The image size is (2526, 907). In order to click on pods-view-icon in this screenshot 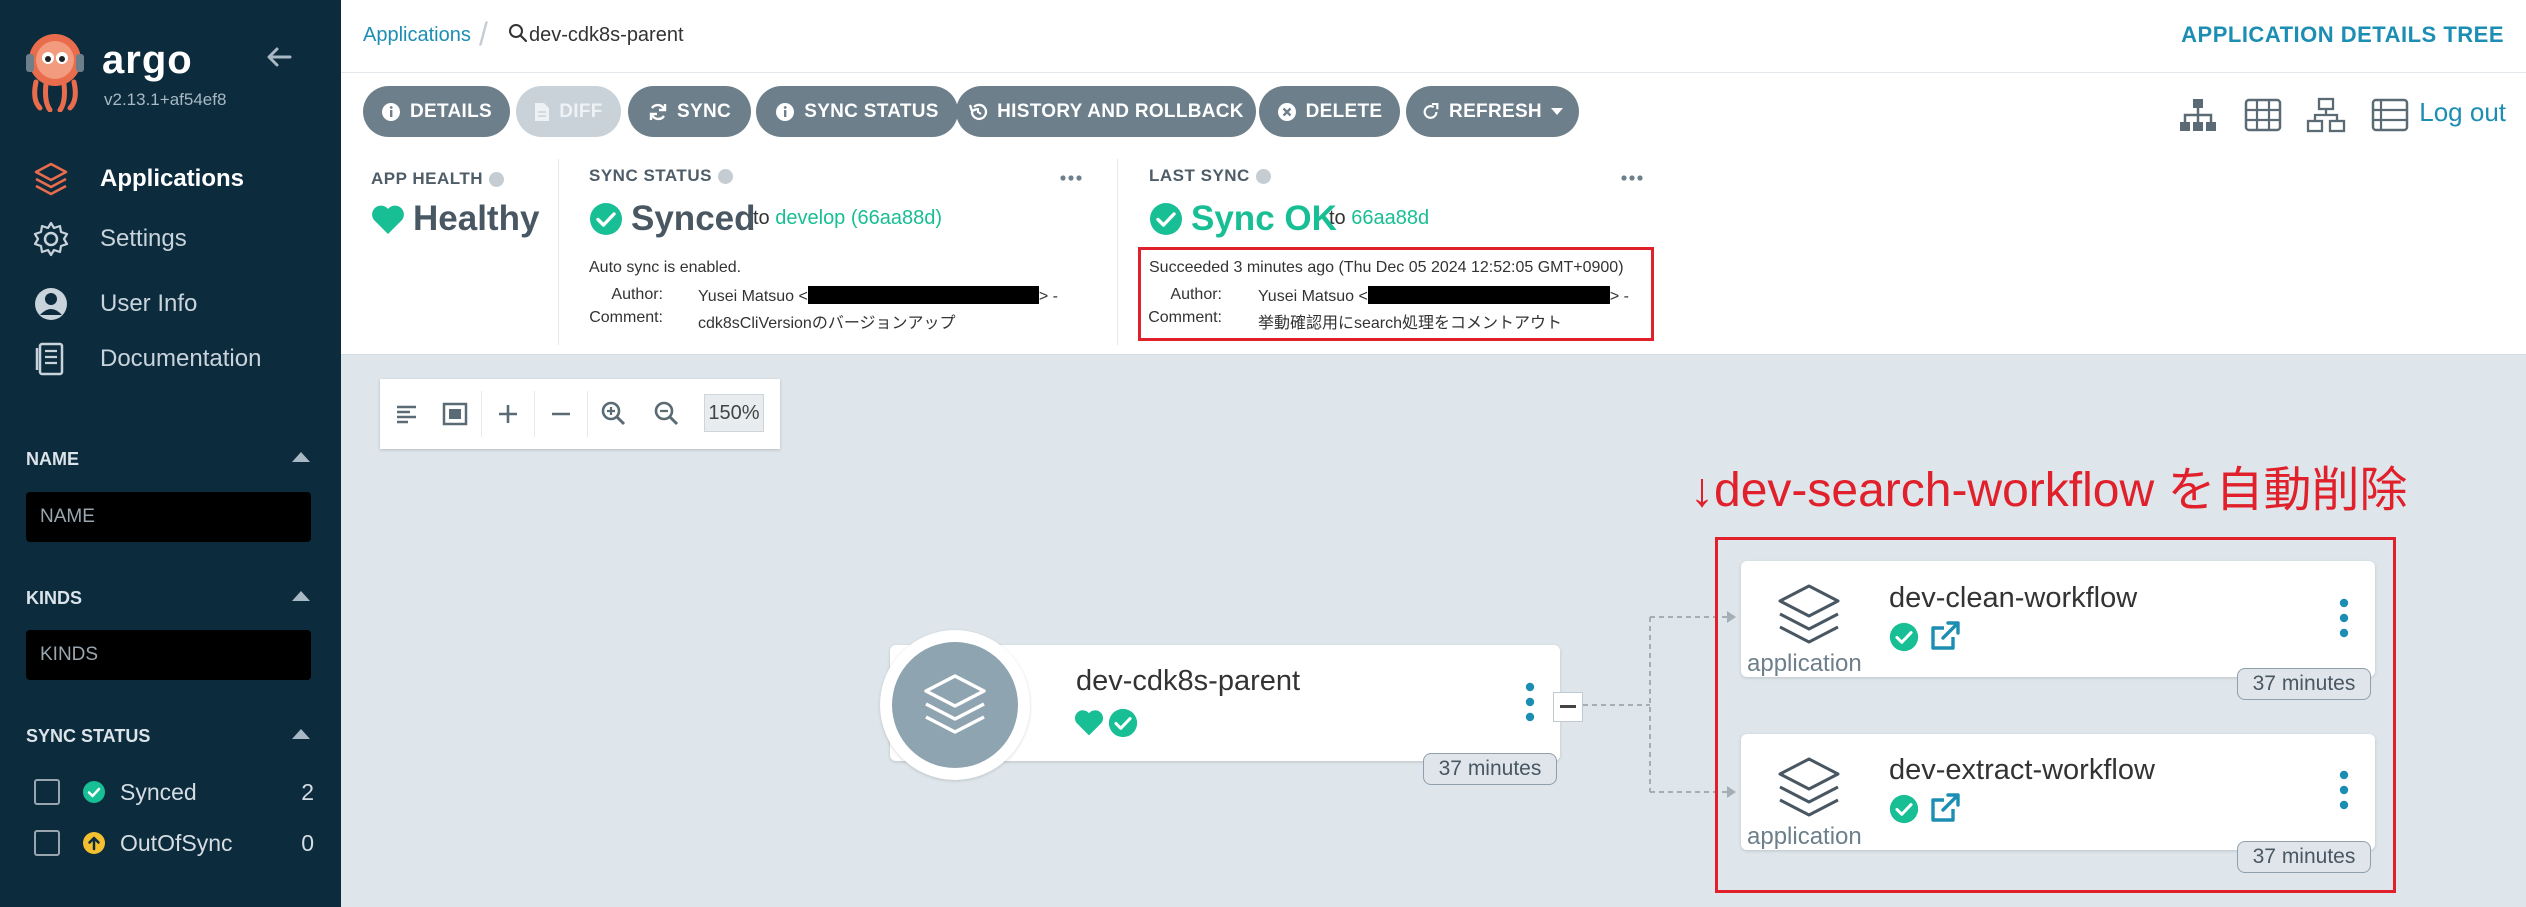, I will do `click(2263, 115)`.